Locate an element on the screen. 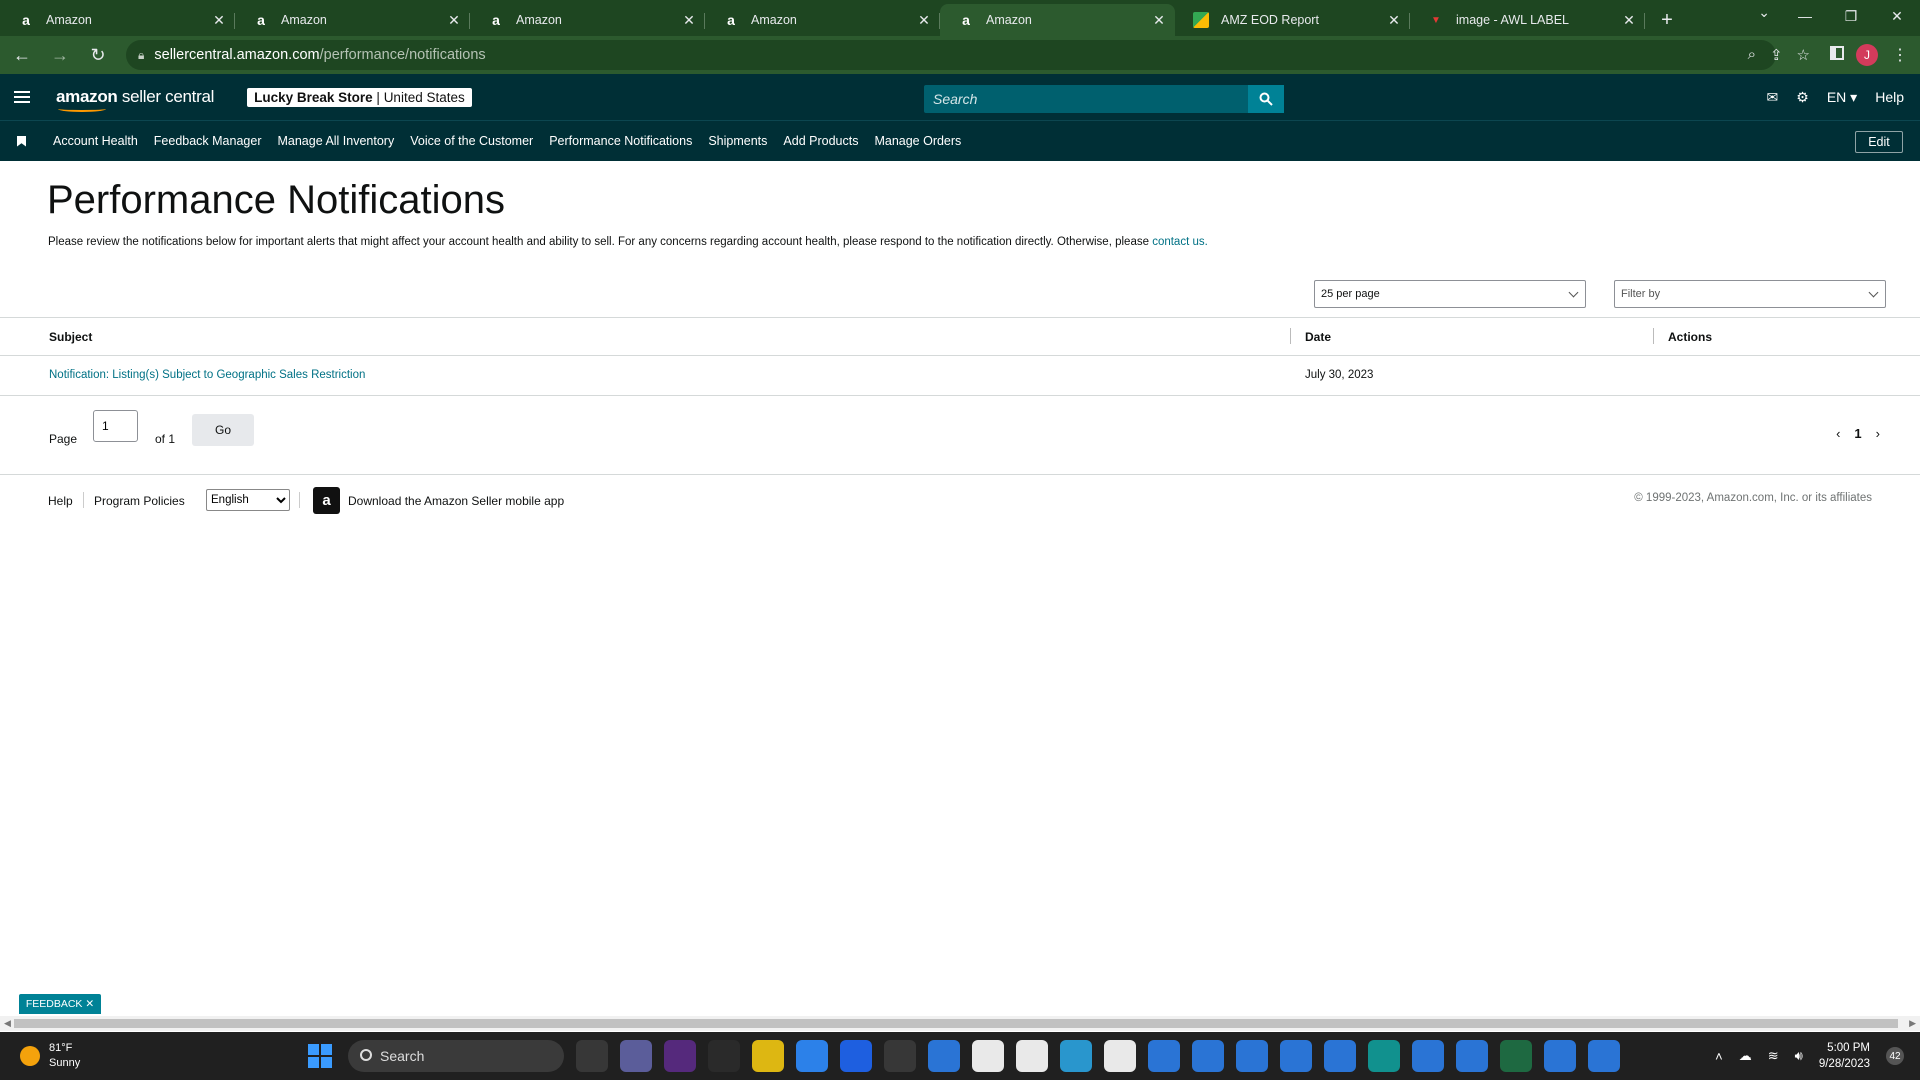  chevron-up-icon: ˄ is located at coordinates (1719, 1056).